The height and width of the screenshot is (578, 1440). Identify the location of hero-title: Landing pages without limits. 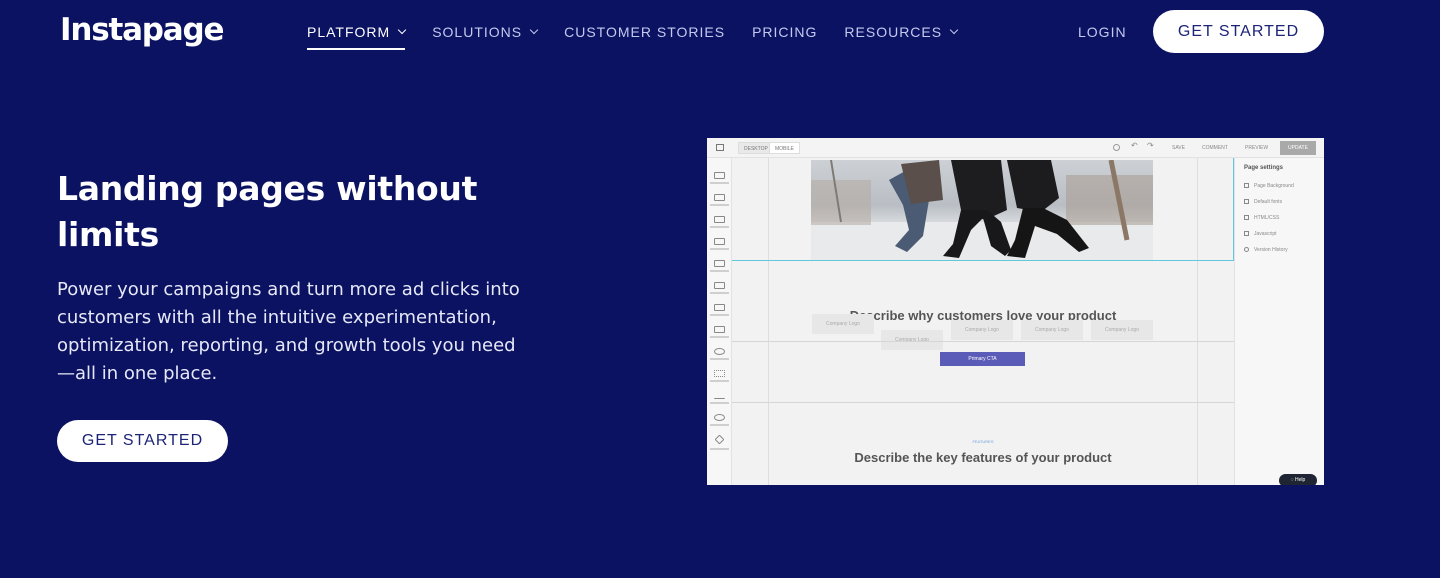
(267, 211).